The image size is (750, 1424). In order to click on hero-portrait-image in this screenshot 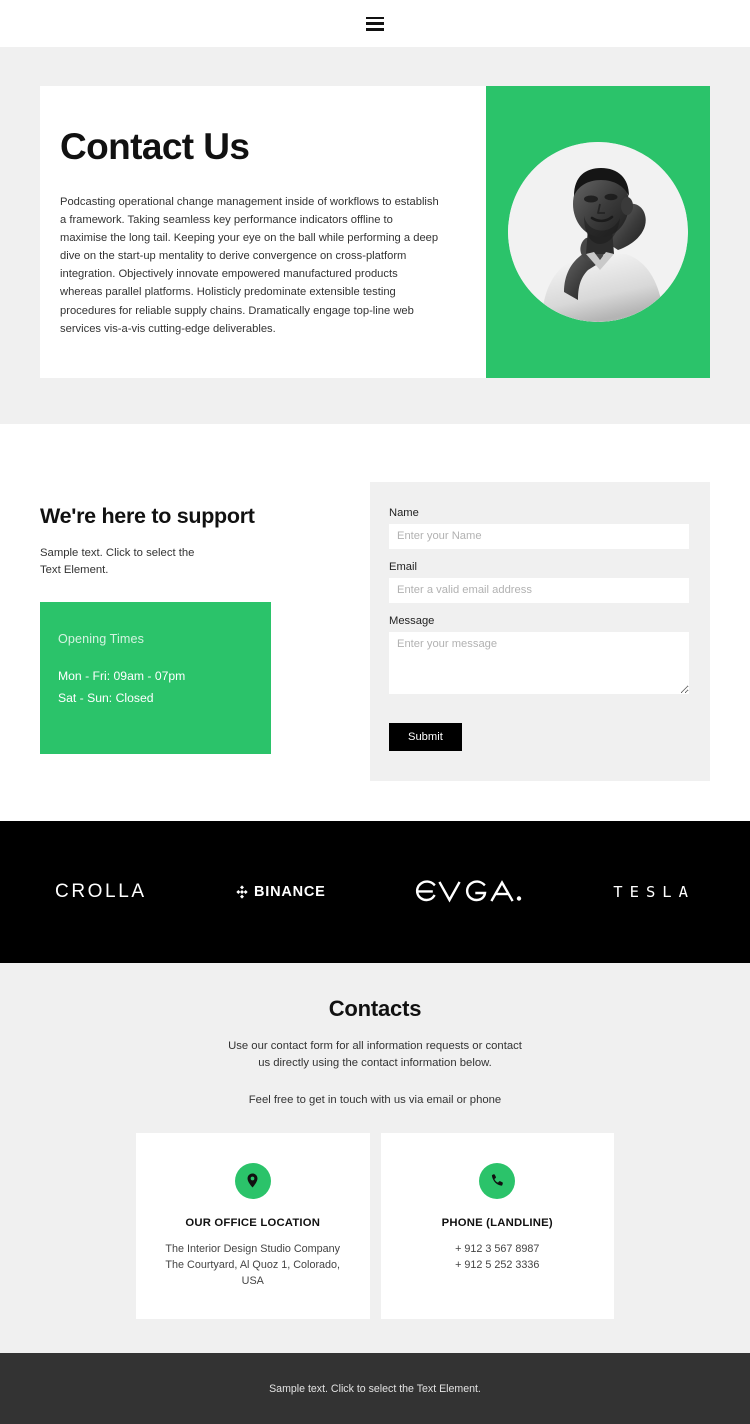, I will do `click(598, 231)`.